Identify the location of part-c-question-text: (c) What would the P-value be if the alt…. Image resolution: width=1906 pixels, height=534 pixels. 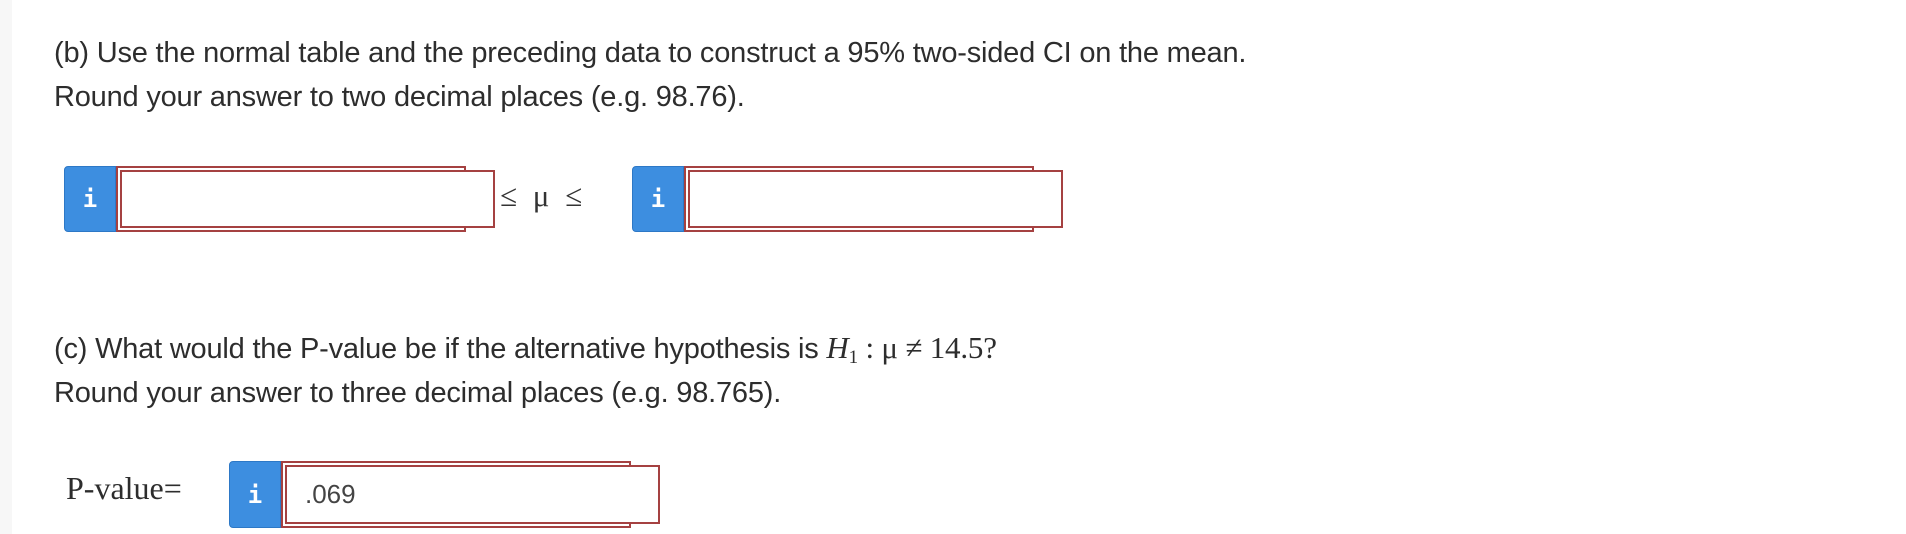
(440, 349).